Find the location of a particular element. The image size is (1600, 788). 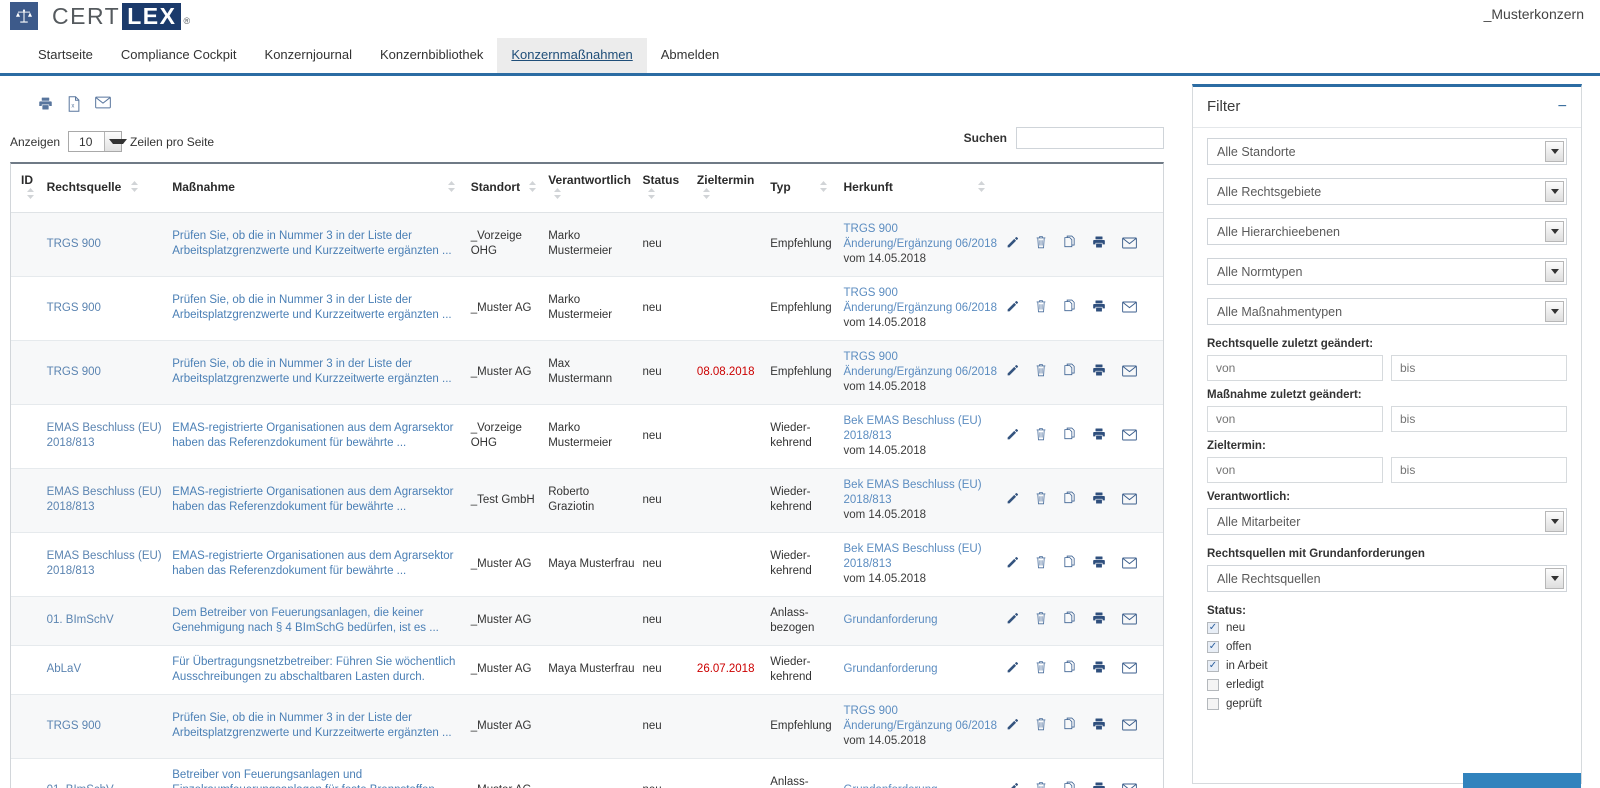

column-header-rechtsquelle: Rechtsquelle is located at coordinates (109, 188).